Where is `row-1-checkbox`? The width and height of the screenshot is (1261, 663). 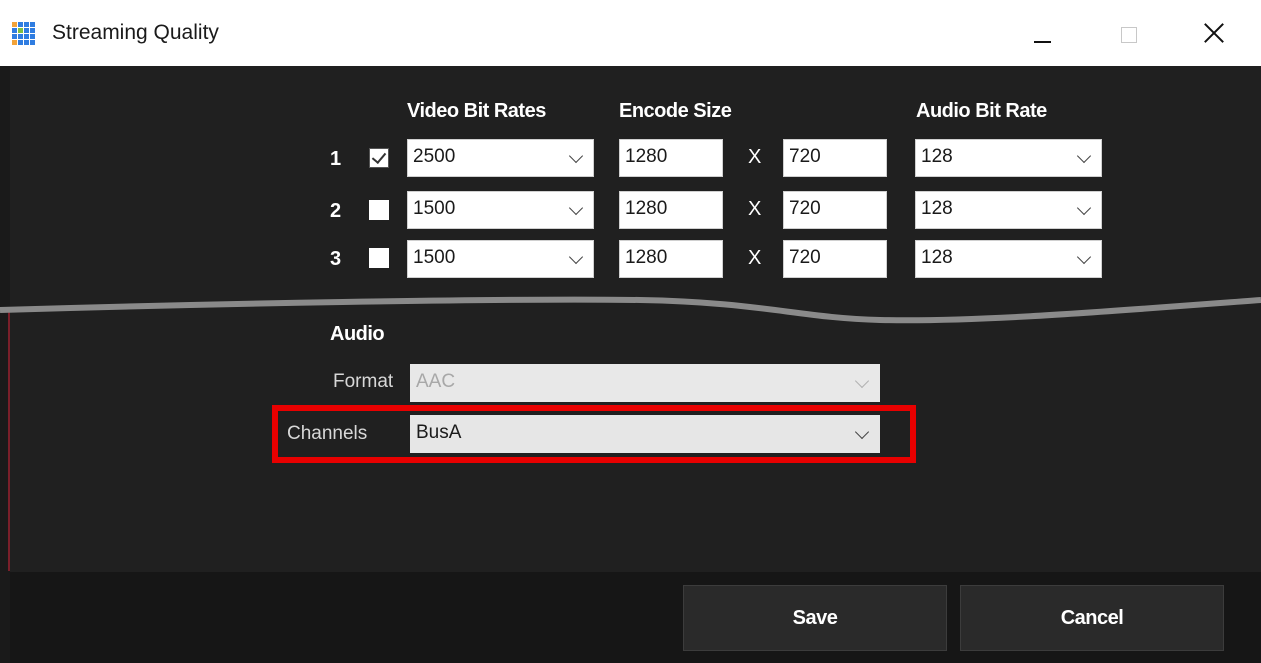
row-1-checkbox is located at coordinates (379, 158).